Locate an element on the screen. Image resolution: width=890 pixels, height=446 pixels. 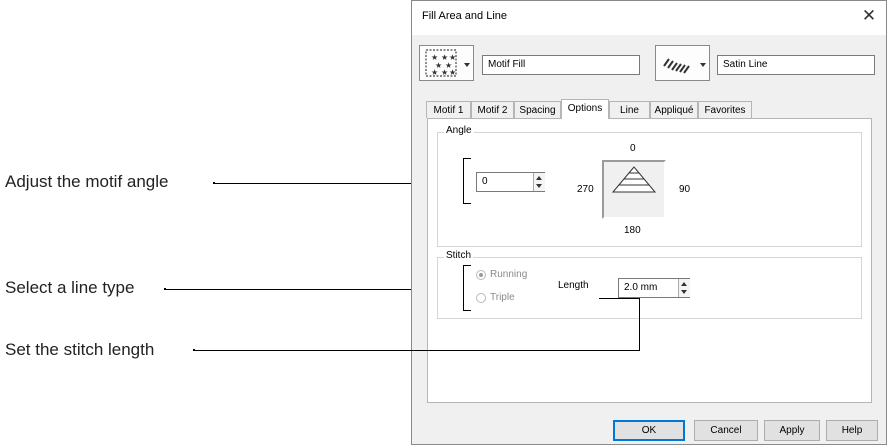
tab-favorites: Favorites is located at coordinates (725, 109).